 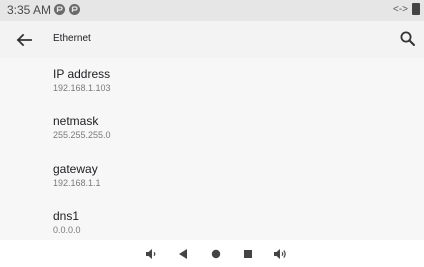 What do you see at coordinates (67, 230) in the screenshot?
I see `setting-value: 0.0.0.0` at bounding box center [67, 230].